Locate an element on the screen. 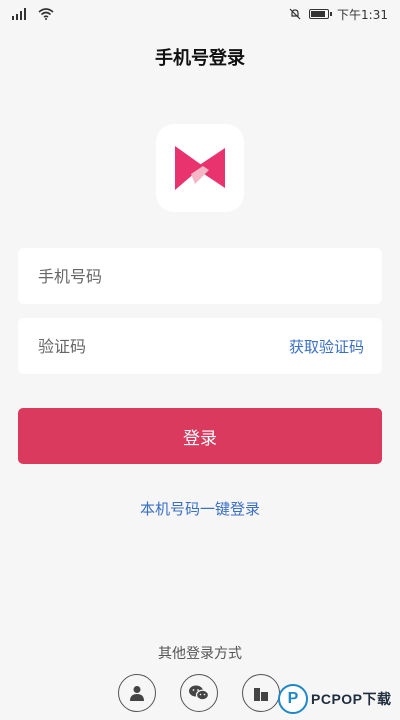 Image resolution: width=400 pixels, height=720 pixels. get-code-button: 获取验证码 is located at coordinates (326, 346).